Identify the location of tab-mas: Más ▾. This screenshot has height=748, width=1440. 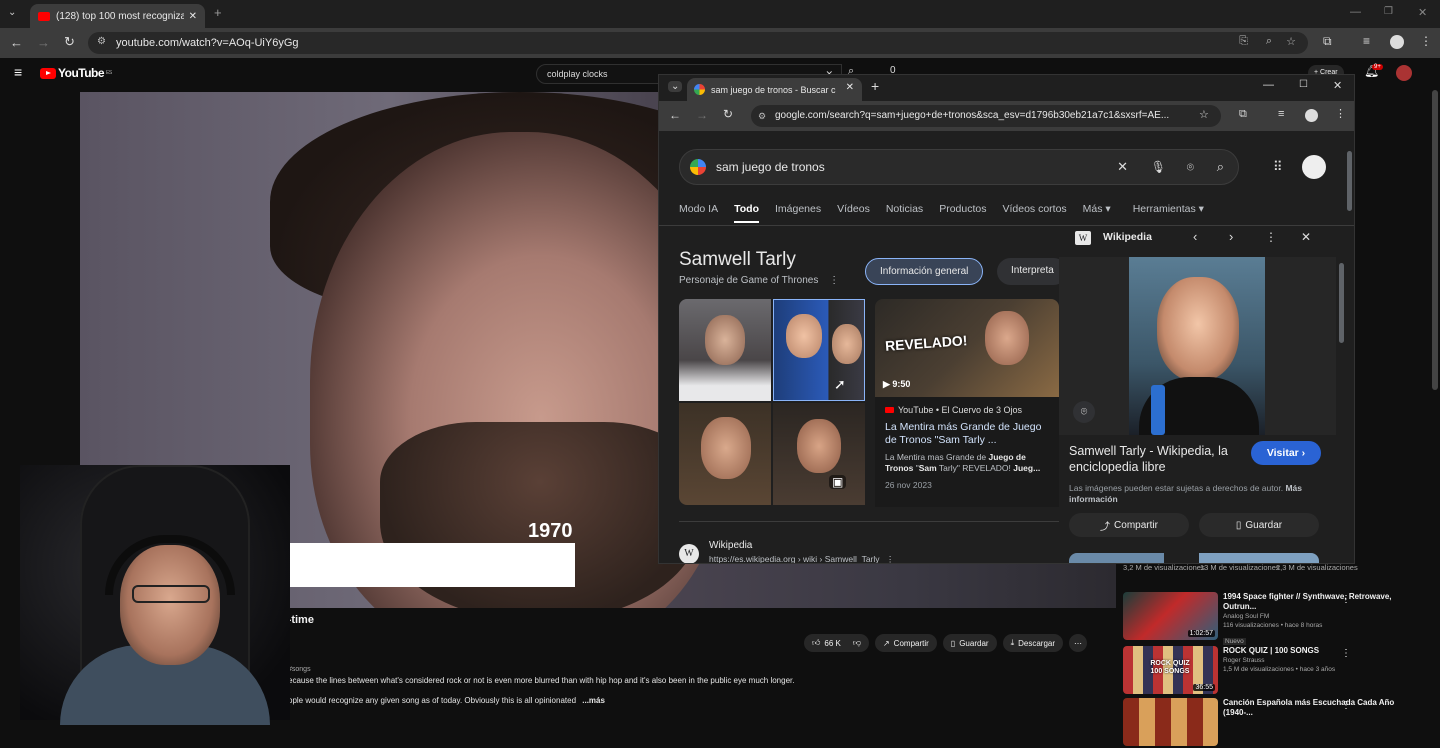
(1097, 213).